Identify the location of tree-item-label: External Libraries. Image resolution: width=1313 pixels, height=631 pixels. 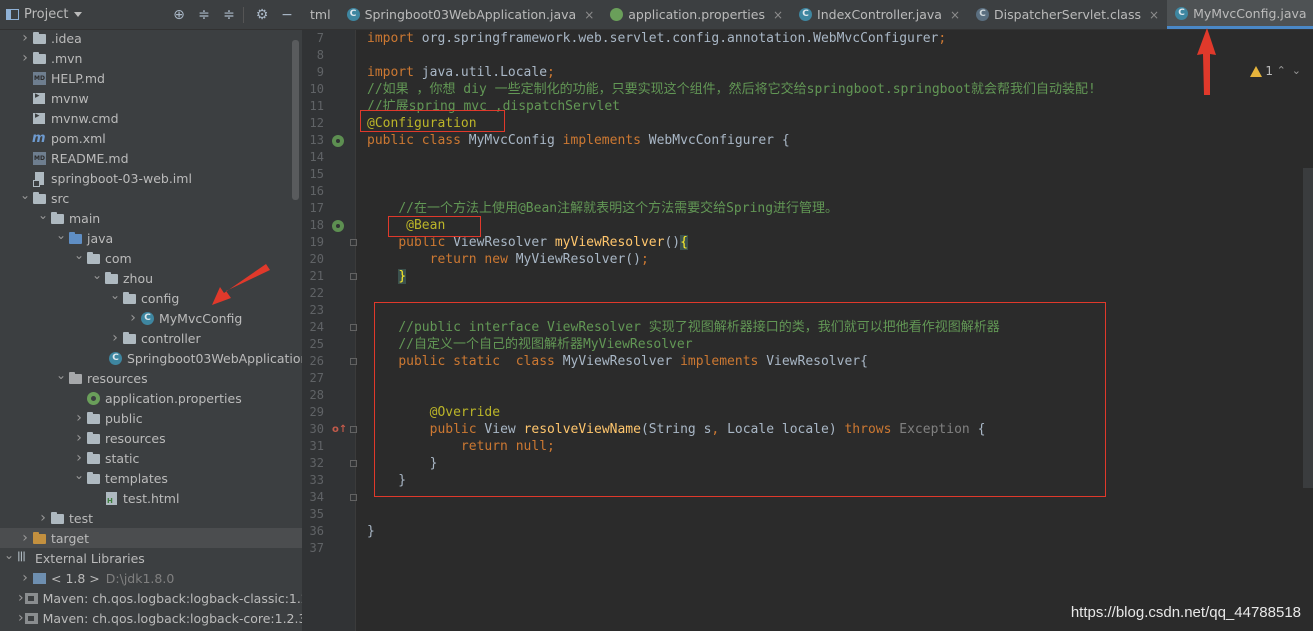
(90, 558).